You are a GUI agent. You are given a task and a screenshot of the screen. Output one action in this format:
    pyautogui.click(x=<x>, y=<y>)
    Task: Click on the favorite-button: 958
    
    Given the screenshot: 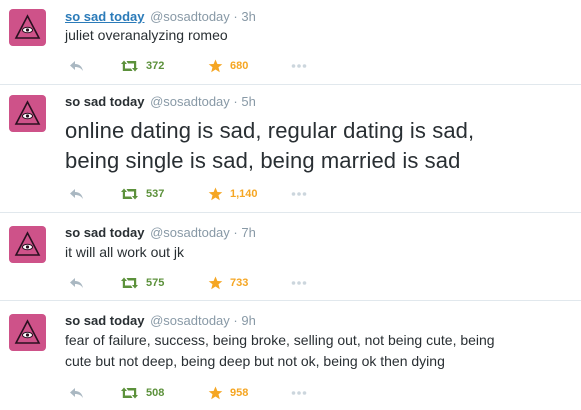 What is the action you would take?
    pyautogui.click(x=228, y=393)
    